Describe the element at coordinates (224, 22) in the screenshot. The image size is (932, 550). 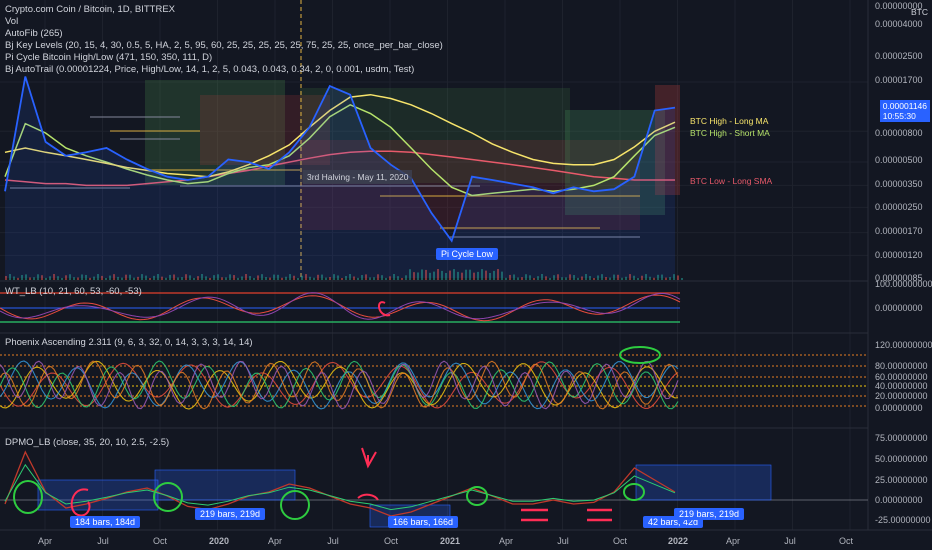
I see `indicator-vol: Vol` at that location.